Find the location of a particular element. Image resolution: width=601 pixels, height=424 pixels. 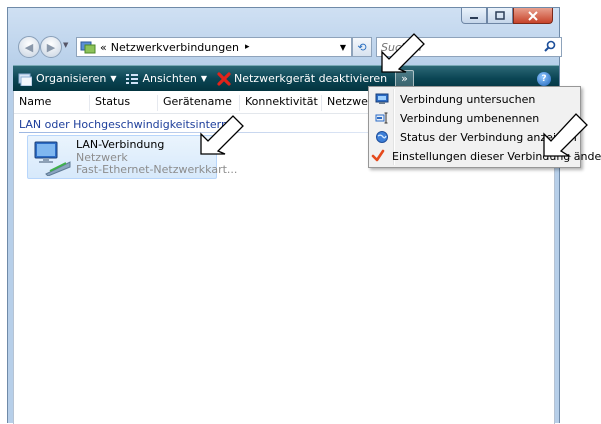

views-label: Ansichten is located at coordinates (169, 78).